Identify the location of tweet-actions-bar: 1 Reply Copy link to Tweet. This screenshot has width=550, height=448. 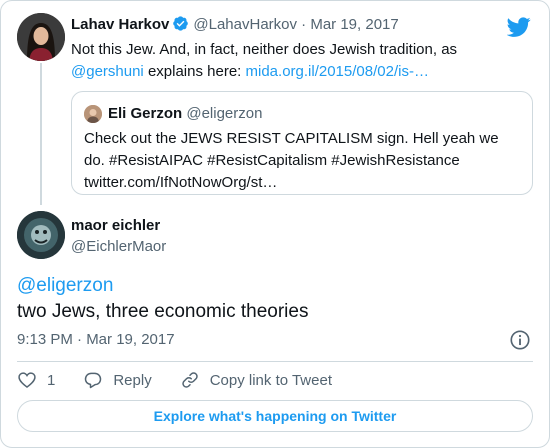
(188, 380).